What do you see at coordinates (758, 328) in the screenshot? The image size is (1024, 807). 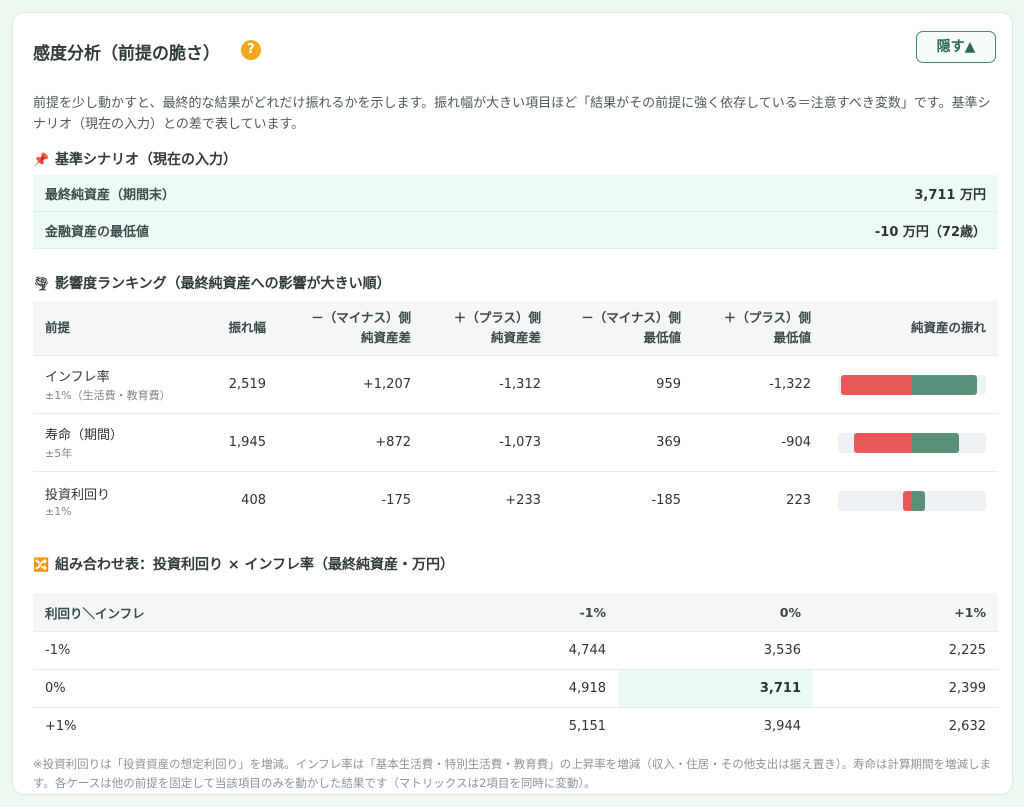 I see `col-plus-low: ＋（プラス）側 最低値` at bounding box center [758, 328].